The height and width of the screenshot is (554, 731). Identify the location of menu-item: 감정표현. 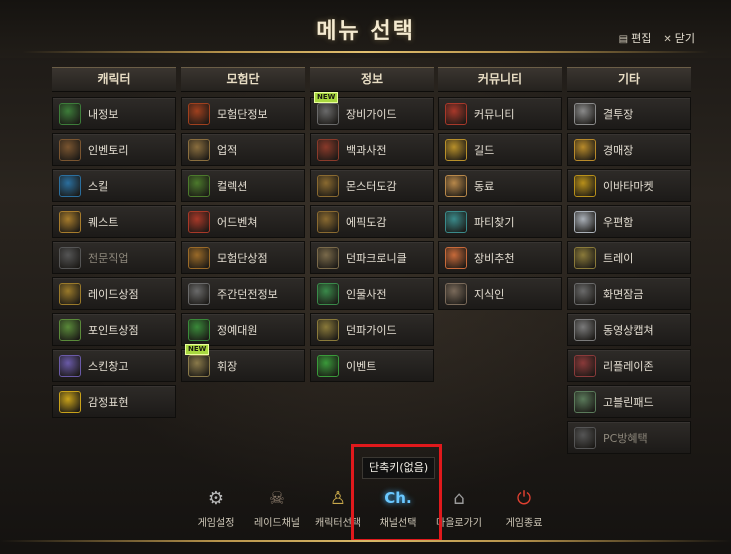
(114, 401).